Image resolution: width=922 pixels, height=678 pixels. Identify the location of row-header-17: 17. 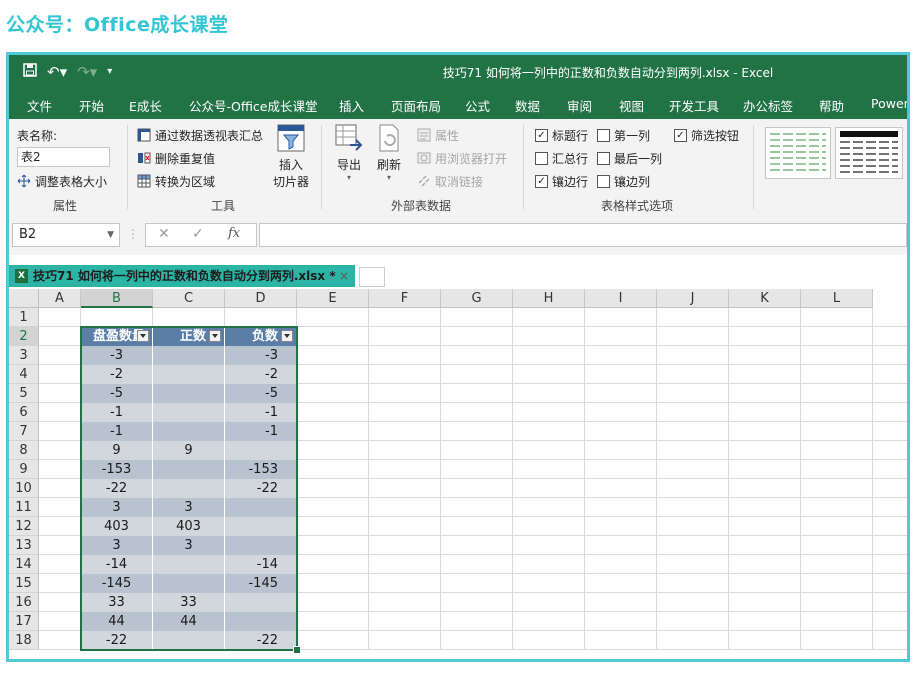
(24, 621).